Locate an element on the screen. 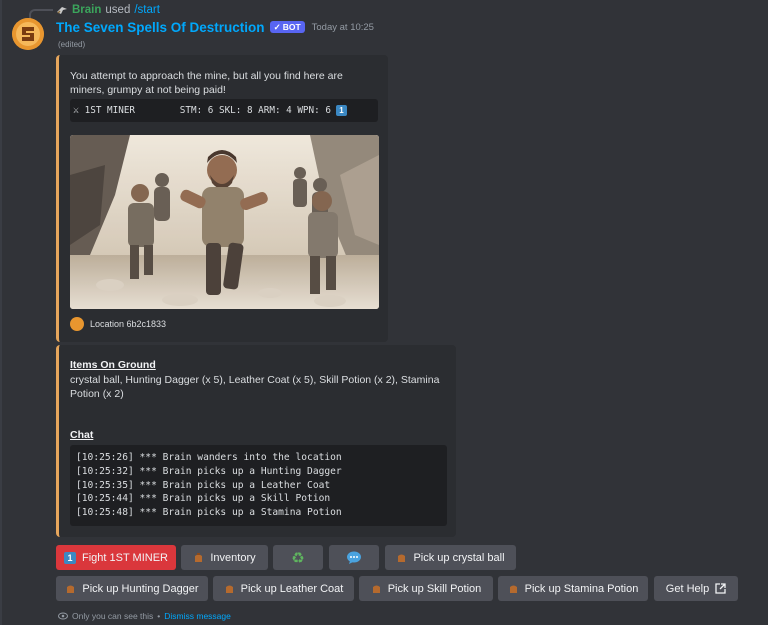 The image size is (768, 625). dismiss-message-link: Dismiss message is located at coordinates (197, 616).